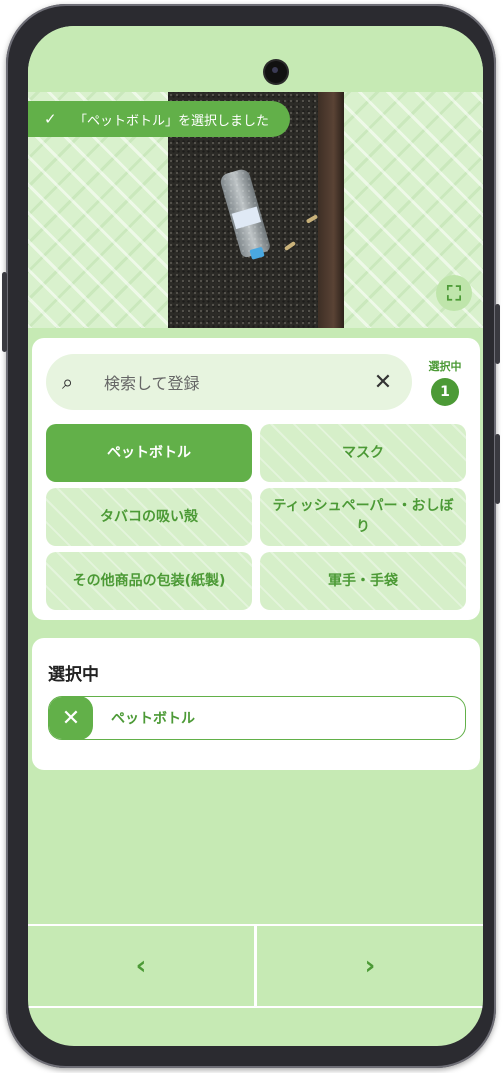 The width and height of the screenshot is (503, 1073). What do you see at coordinates (497, 334) in the screenshot?
I see `volume-up-button` at bounding box center [497, 334].